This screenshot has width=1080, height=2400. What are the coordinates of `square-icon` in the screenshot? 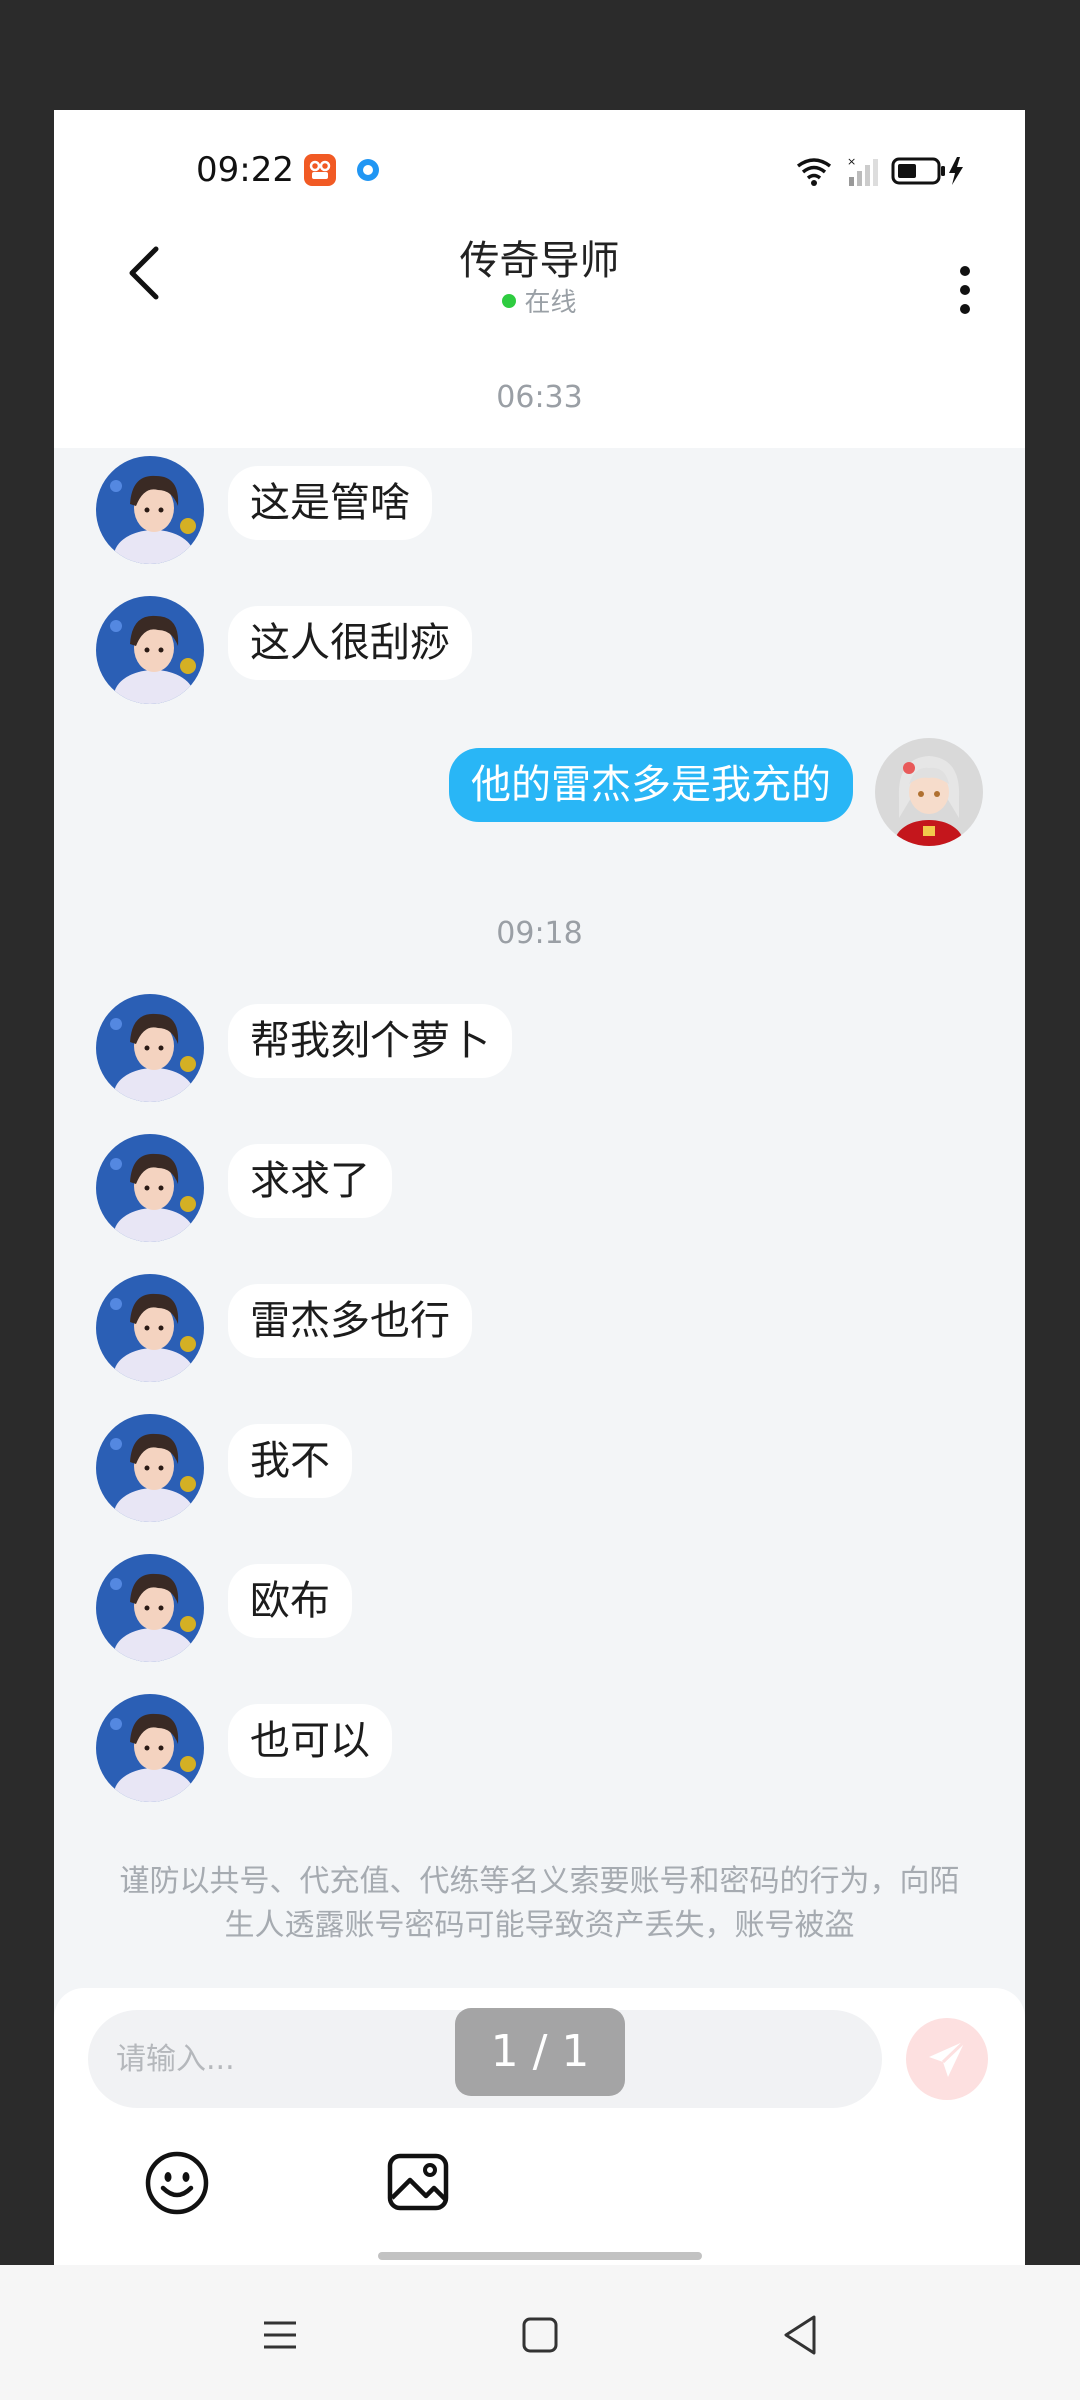 It's located at (540, 2335).